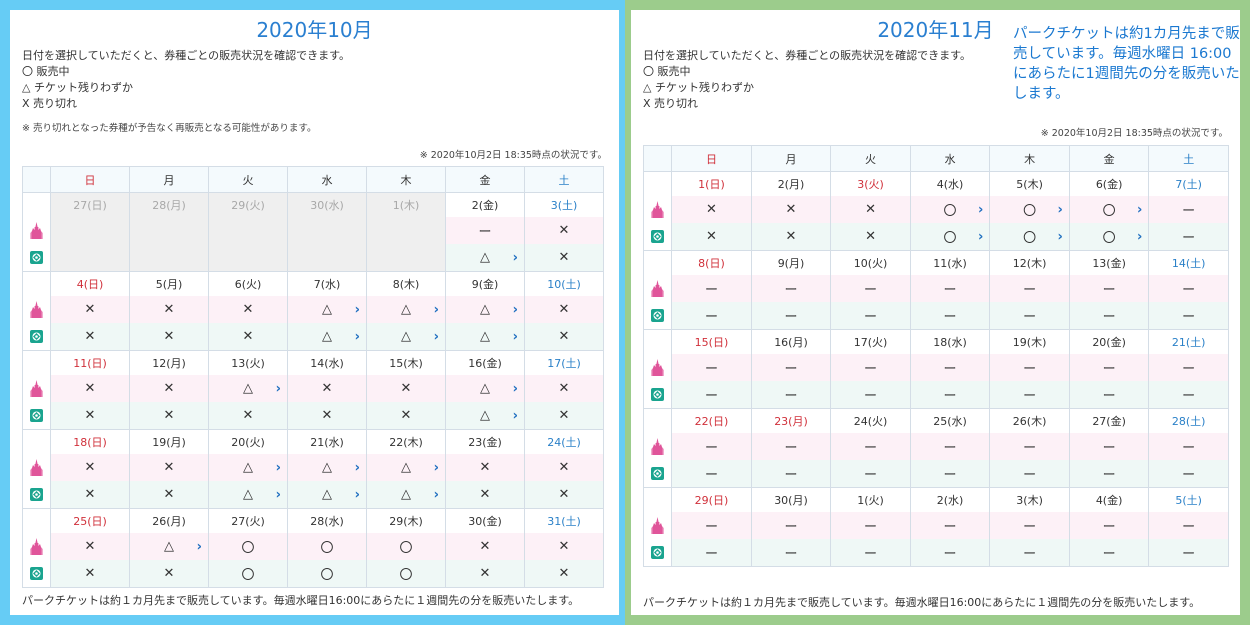 Image resolution: width=1250 pixels, height=625 pixels. What do you see at coordinates (1188, 499) in the screenshot?
I see `date-cell: 5(土)` at bounding box center [1188, 499].